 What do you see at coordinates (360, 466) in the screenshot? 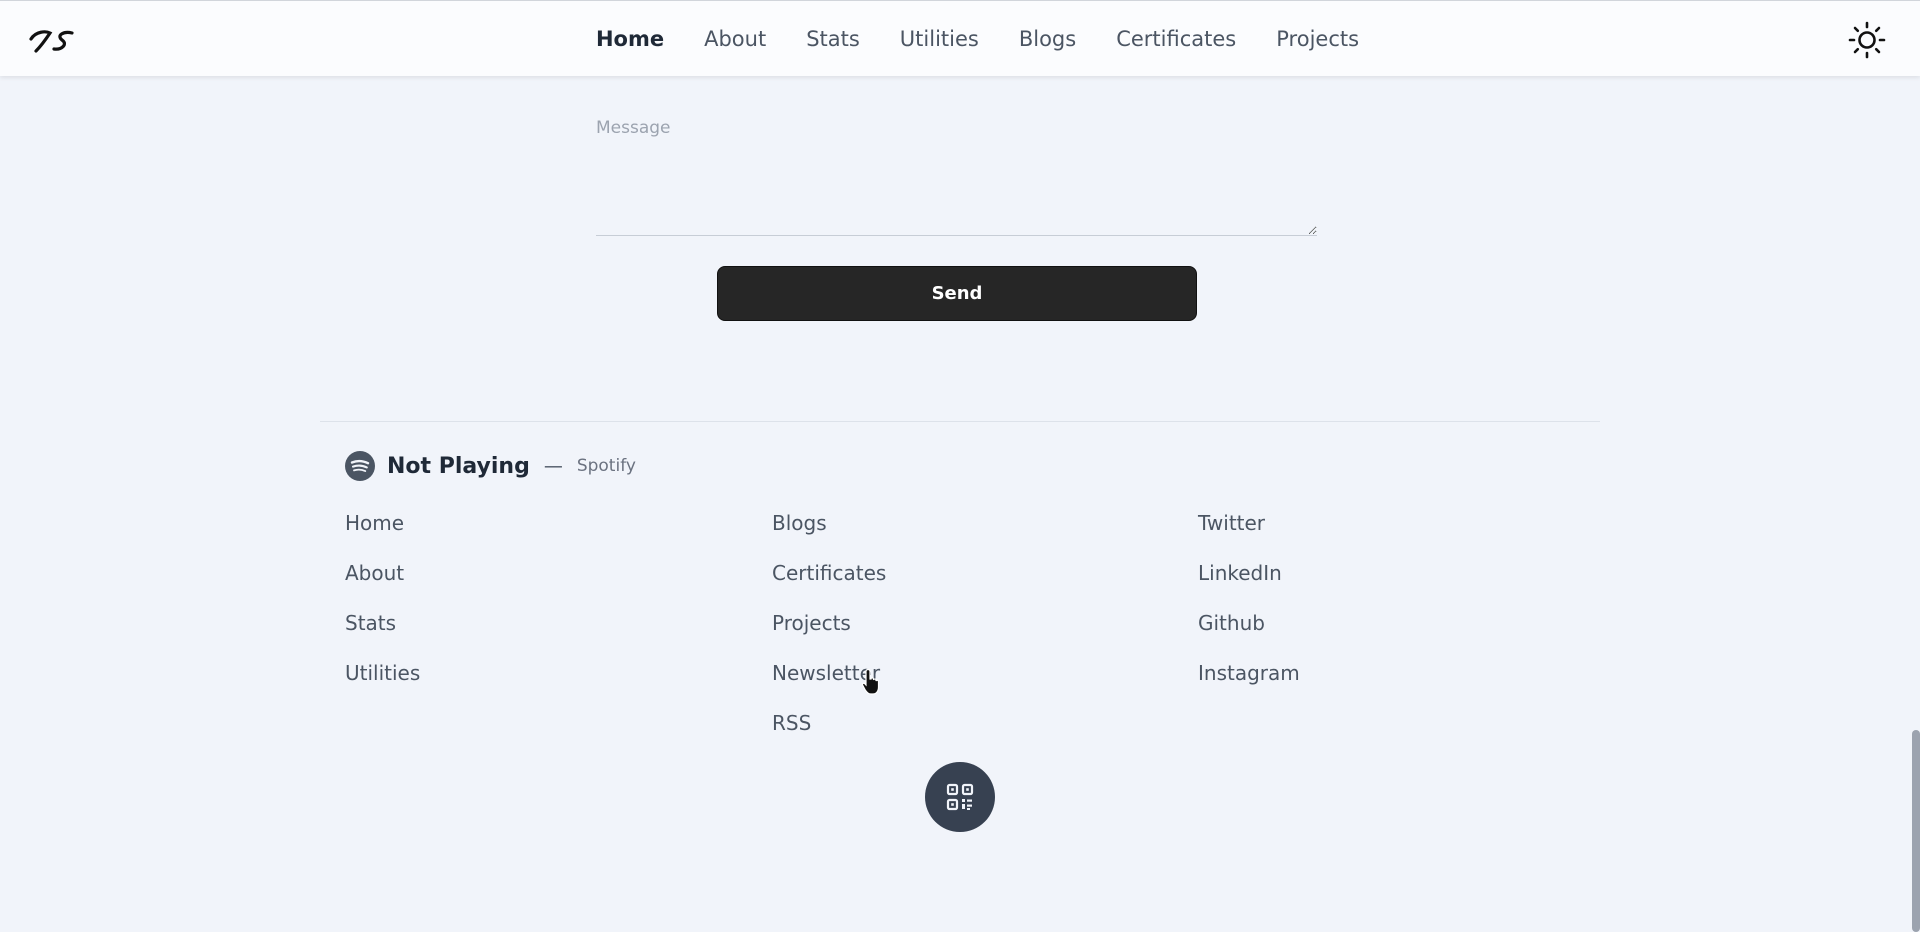
I see `spotify-icon` at bounding box center [360, 466].